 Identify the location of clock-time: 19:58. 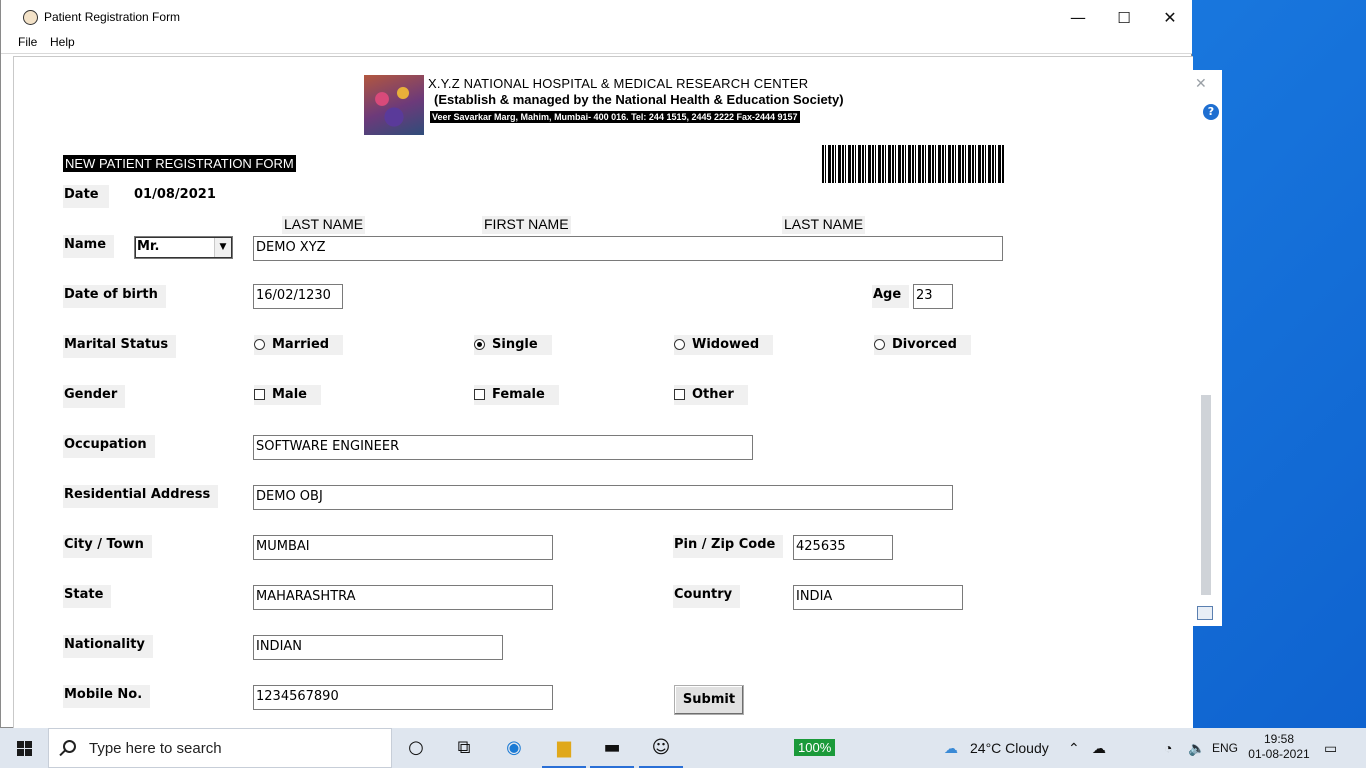
(1279, 739).